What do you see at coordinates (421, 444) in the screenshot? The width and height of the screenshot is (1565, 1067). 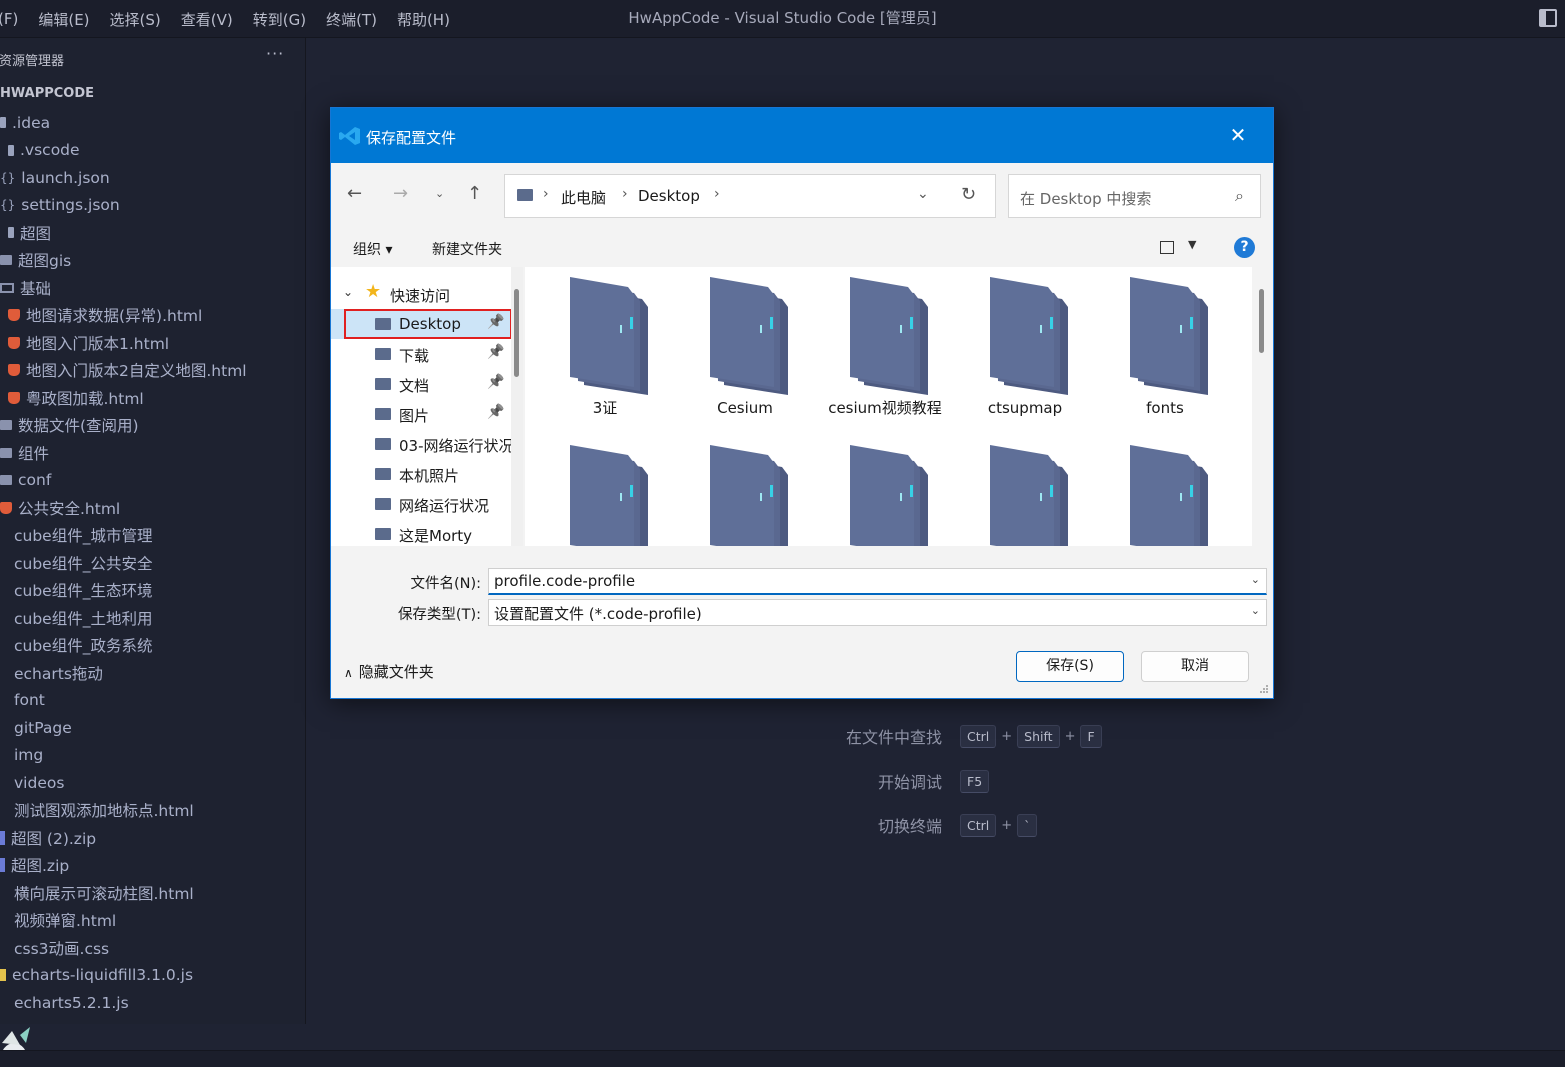 I see `nav-item: 03-网络运行状况` at bounding box center [421, 444].